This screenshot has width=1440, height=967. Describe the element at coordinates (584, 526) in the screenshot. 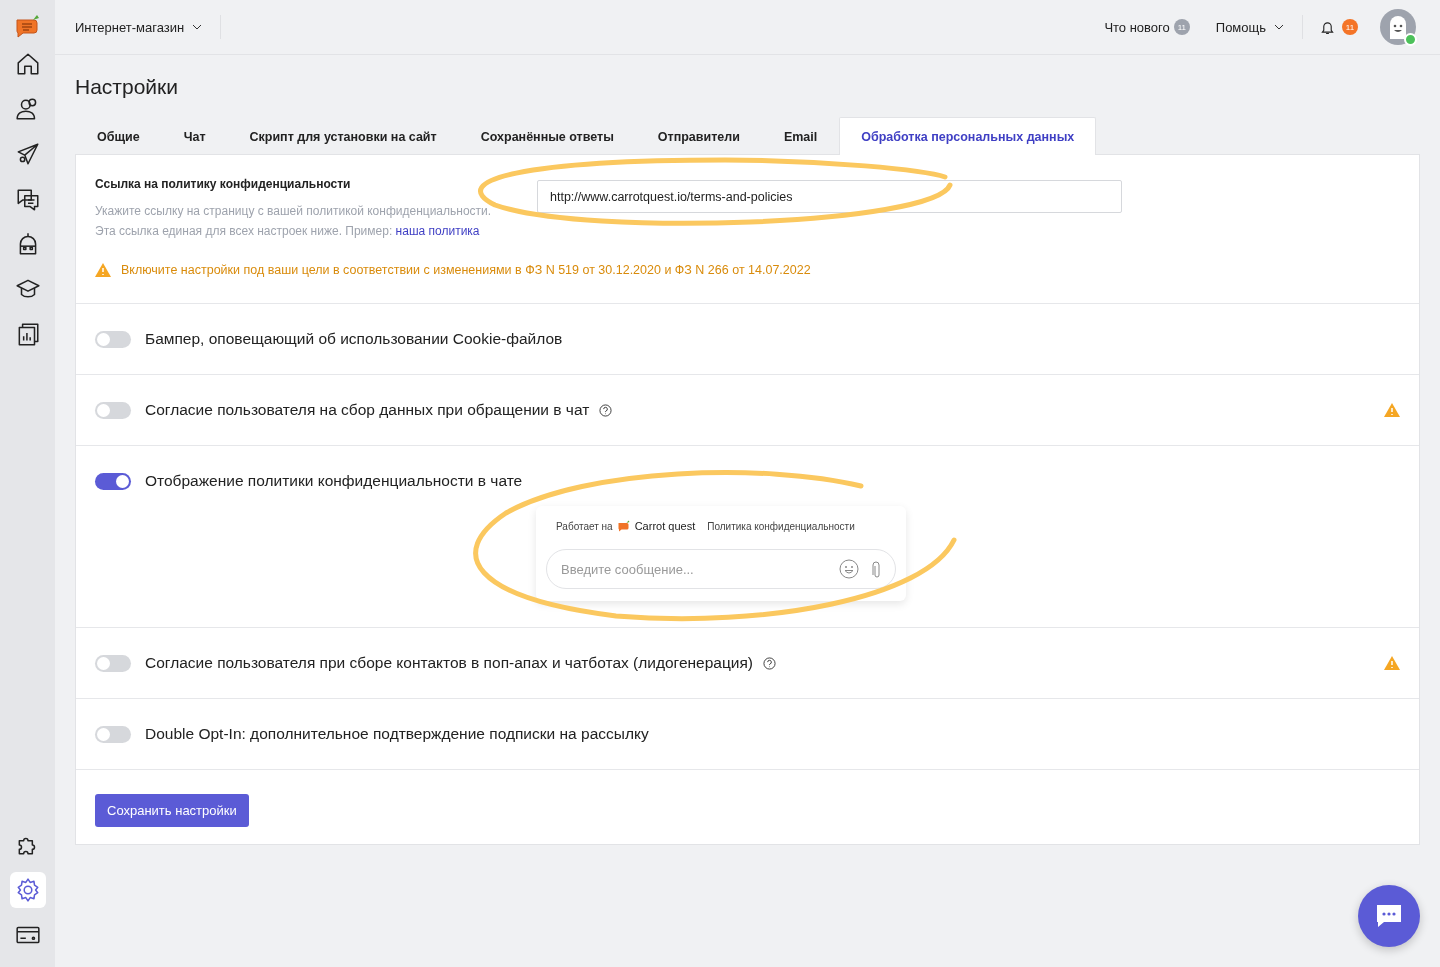

I see `powered-by-text: Работает на` at that location.